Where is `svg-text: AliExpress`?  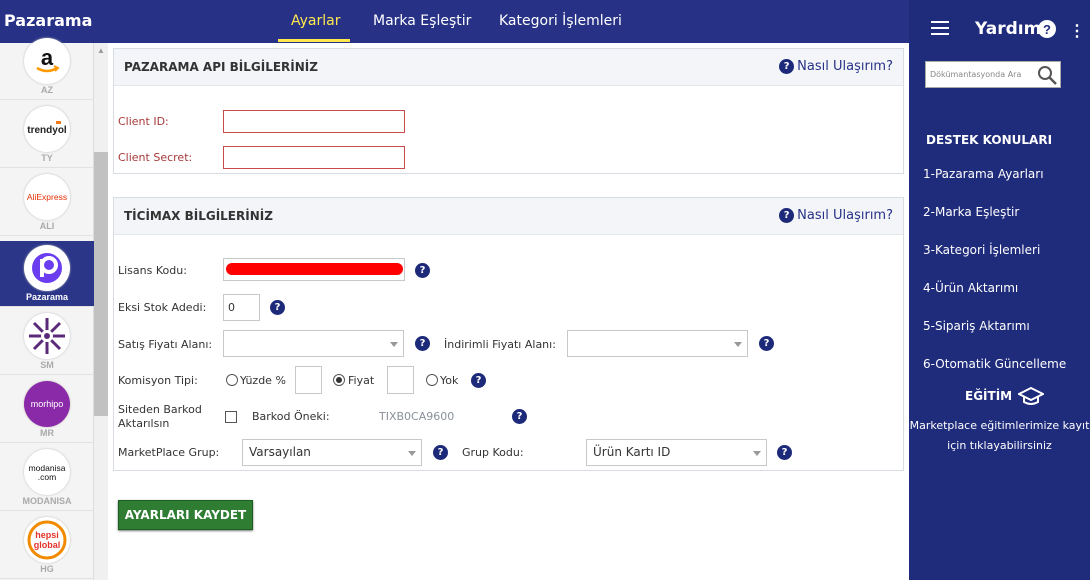 svg-text: AliExpress is located at coordinates (47, 197).